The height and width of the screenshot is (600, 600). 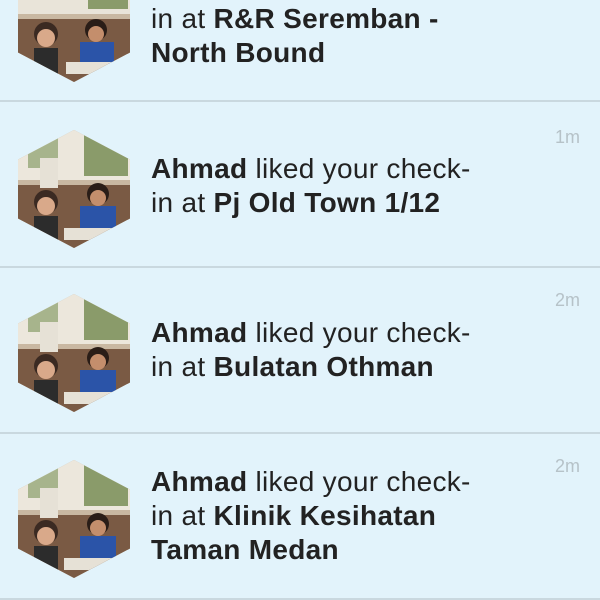 I want to click on notification-place: Pj Old Town 1/12, so click(x=327, y=202).